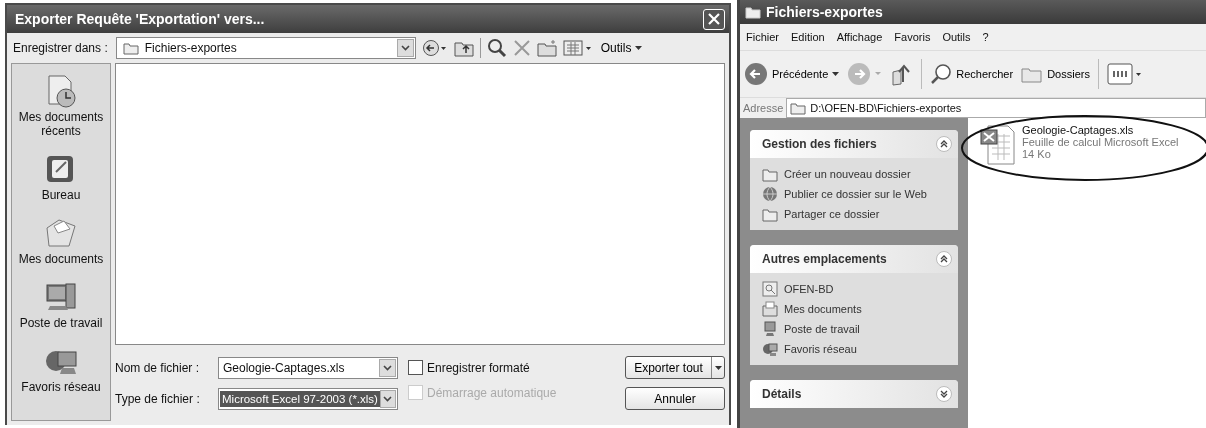  What do you see at coordinates (308, 367) in the screenshot?
I see `filename-field: Geologie-Captages.xls` at bounding box center [308, 367].